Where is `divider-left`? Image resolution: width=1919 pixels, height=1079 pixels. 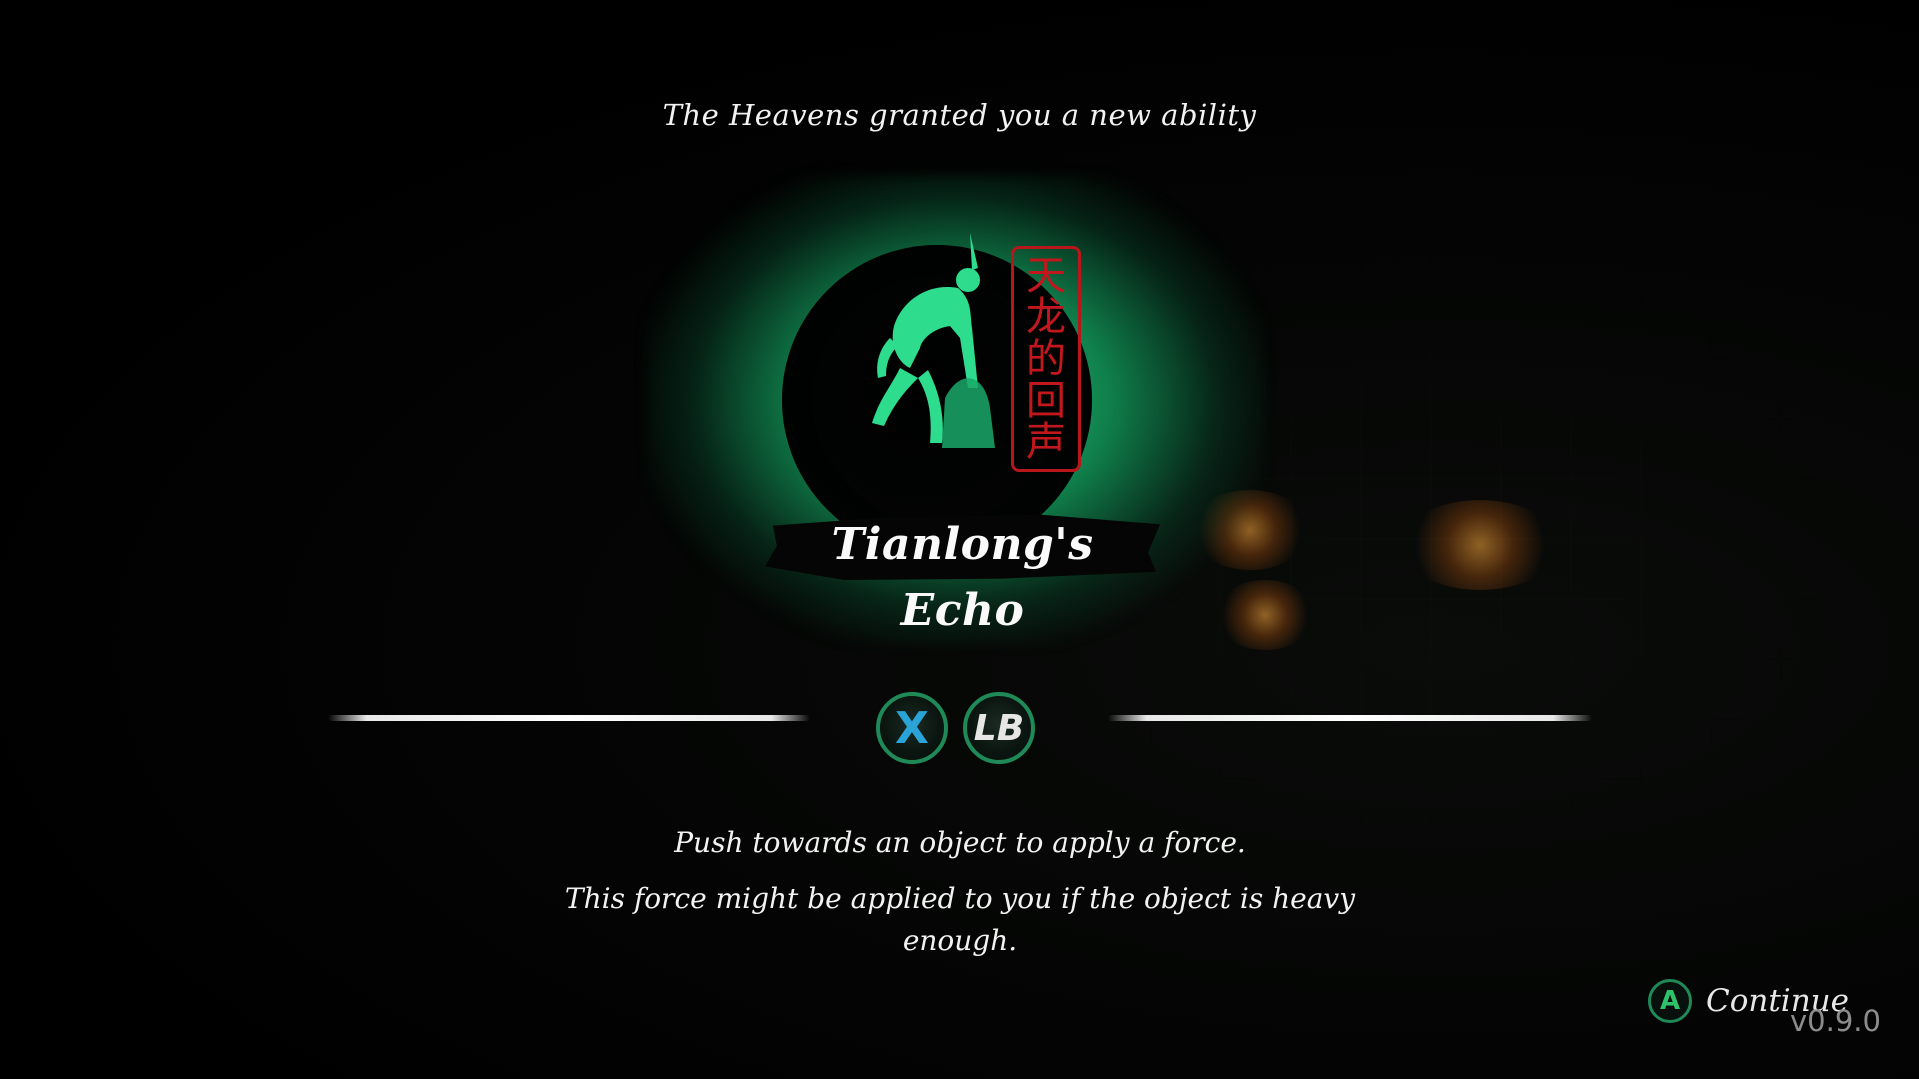
divider-left is located at coordinates (569, 718).